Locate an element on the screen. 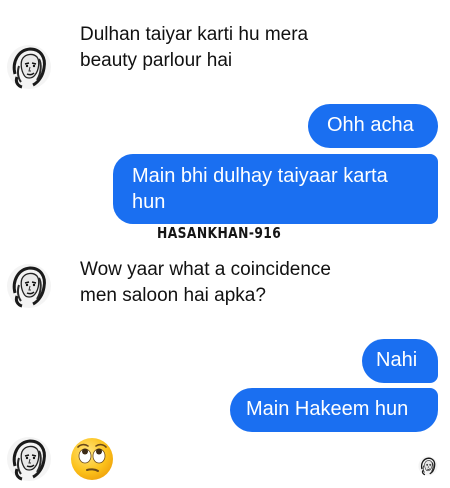 This screenshot has height=488, width=450. message-line: Dulhan taiyar karti hu mera is located at coordinates (194, 34).